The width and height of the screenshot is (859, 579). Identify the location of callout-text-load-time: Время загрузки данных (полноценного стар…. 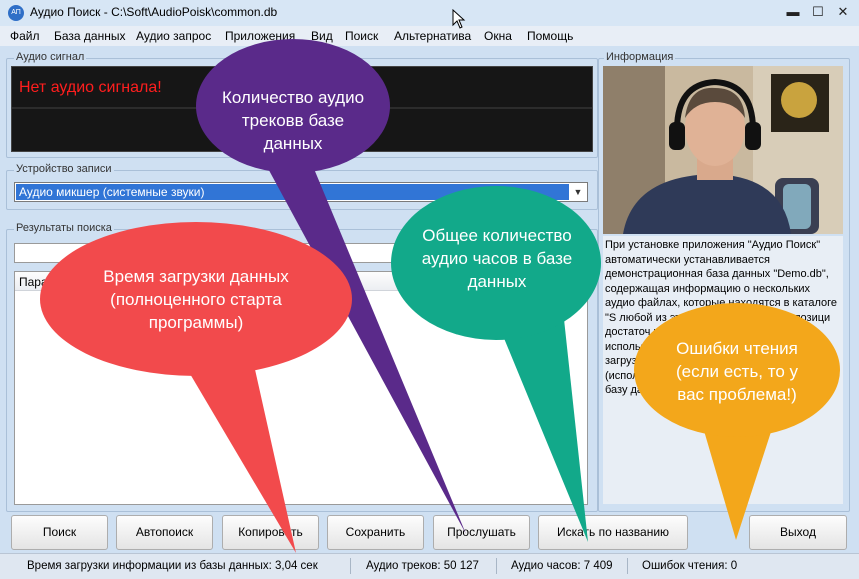
(196, 299).